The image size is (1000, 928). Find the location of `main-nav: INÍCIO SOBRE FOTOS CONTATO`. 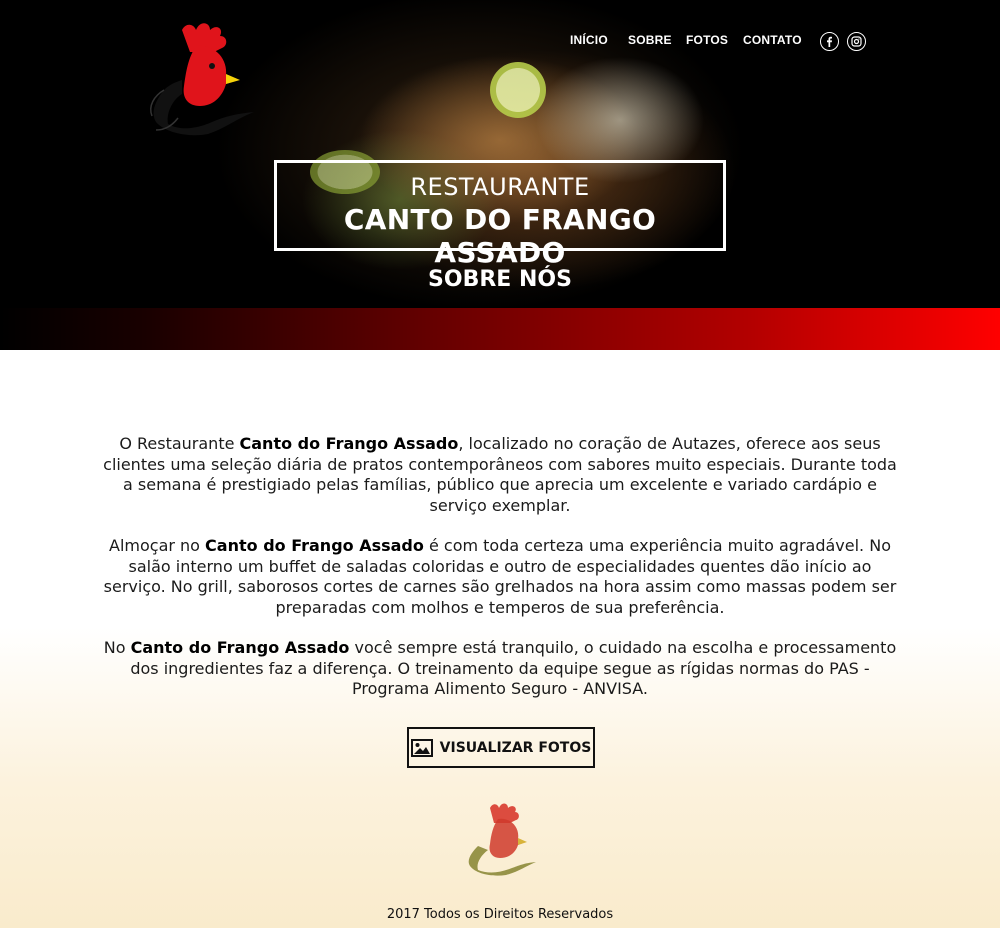

main-nav: INÍCIO SOBRE FOTOS CONTATO is located at coordinates (500, 42).